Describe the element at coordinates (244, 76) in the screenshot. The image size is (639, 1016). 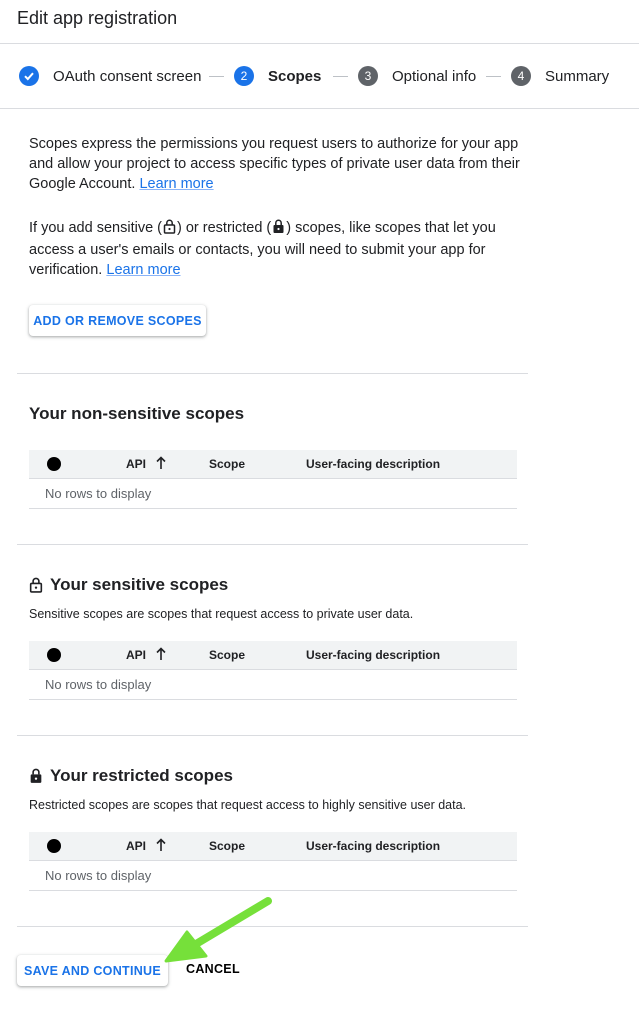
I see `step-number: 2` at that location.